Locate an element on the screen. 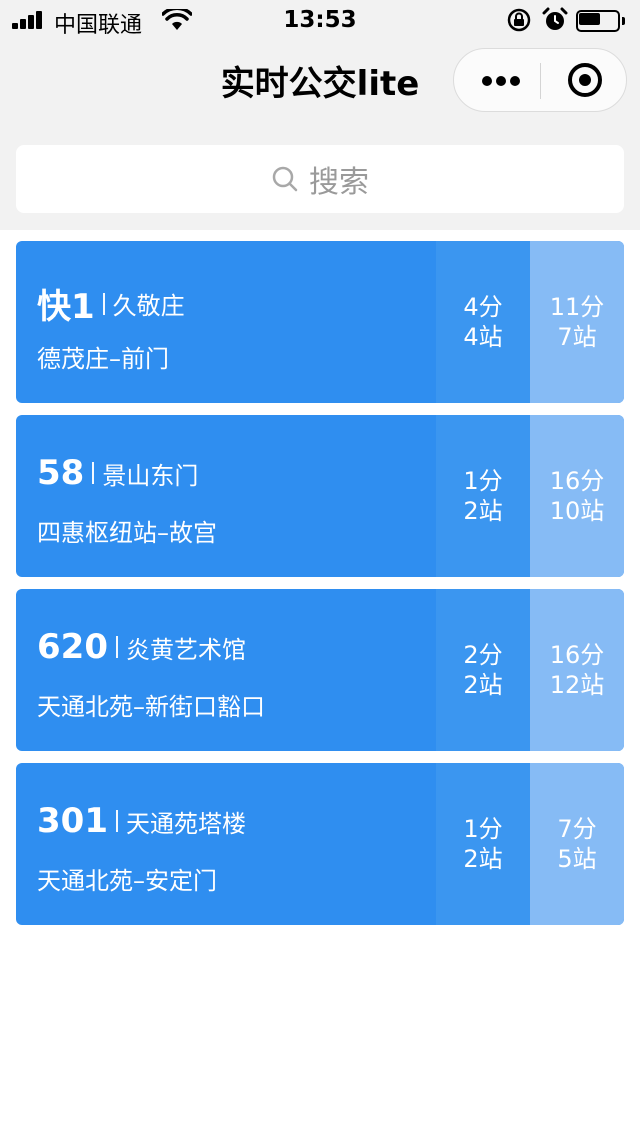  stop-name: 景山东门 is located at coordinates (150, 475).